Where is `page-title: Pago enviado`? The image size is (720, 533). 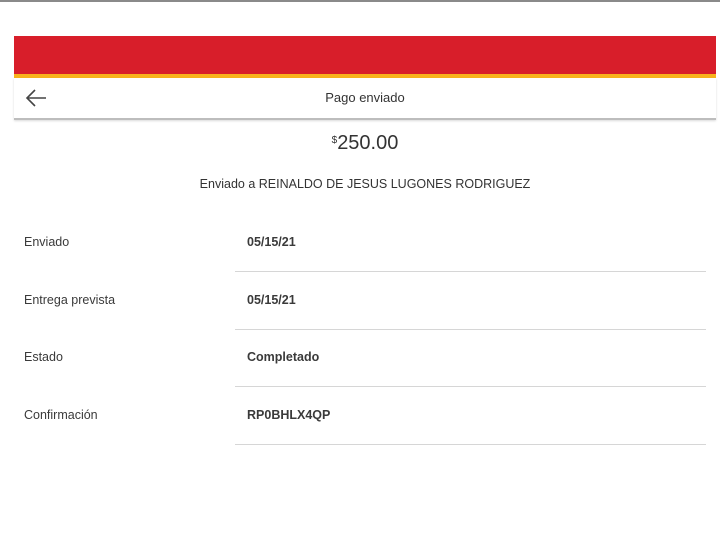 page-title: Pago enviado is located at coordinates (365, 97).